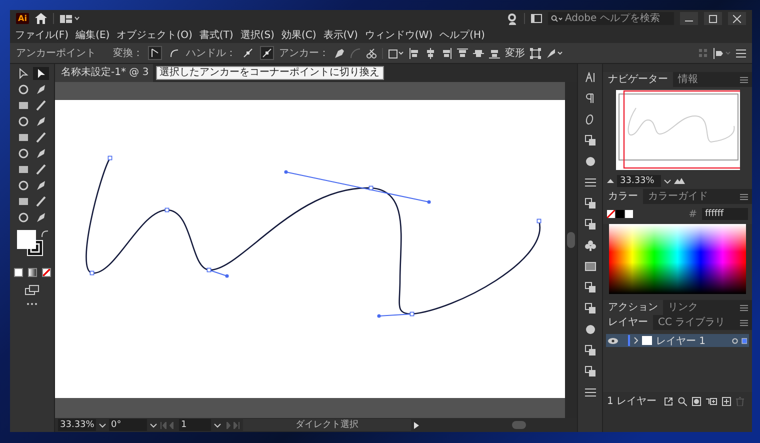  Describe the element at coordinates (42, 35) in the screenshot. I see `menu-item: ファイル(F)` at that location.